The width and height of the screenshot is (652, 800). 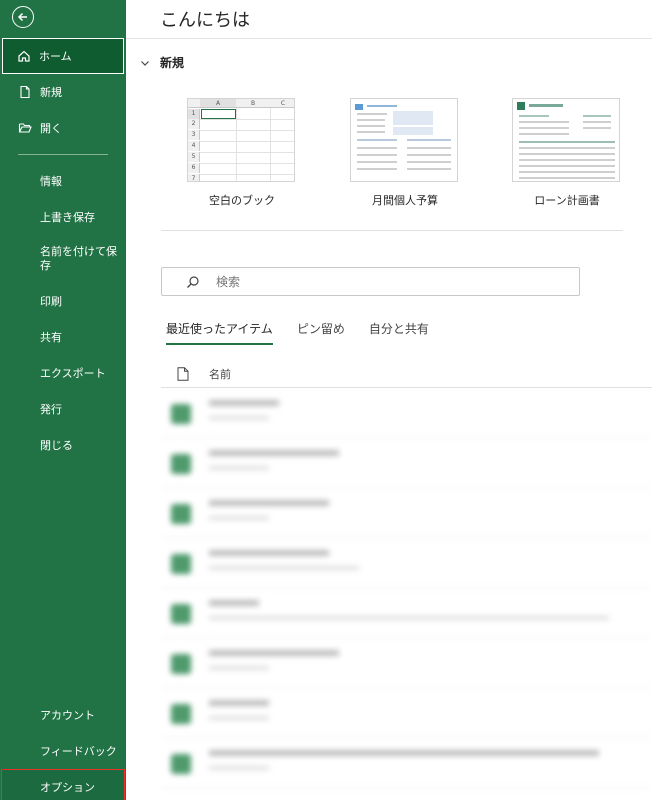 What do you see at coordinates (219, 332) in the screenshot?
I see `tab-recent: 最近使ったアイテム` at bounding box center [219, 332].